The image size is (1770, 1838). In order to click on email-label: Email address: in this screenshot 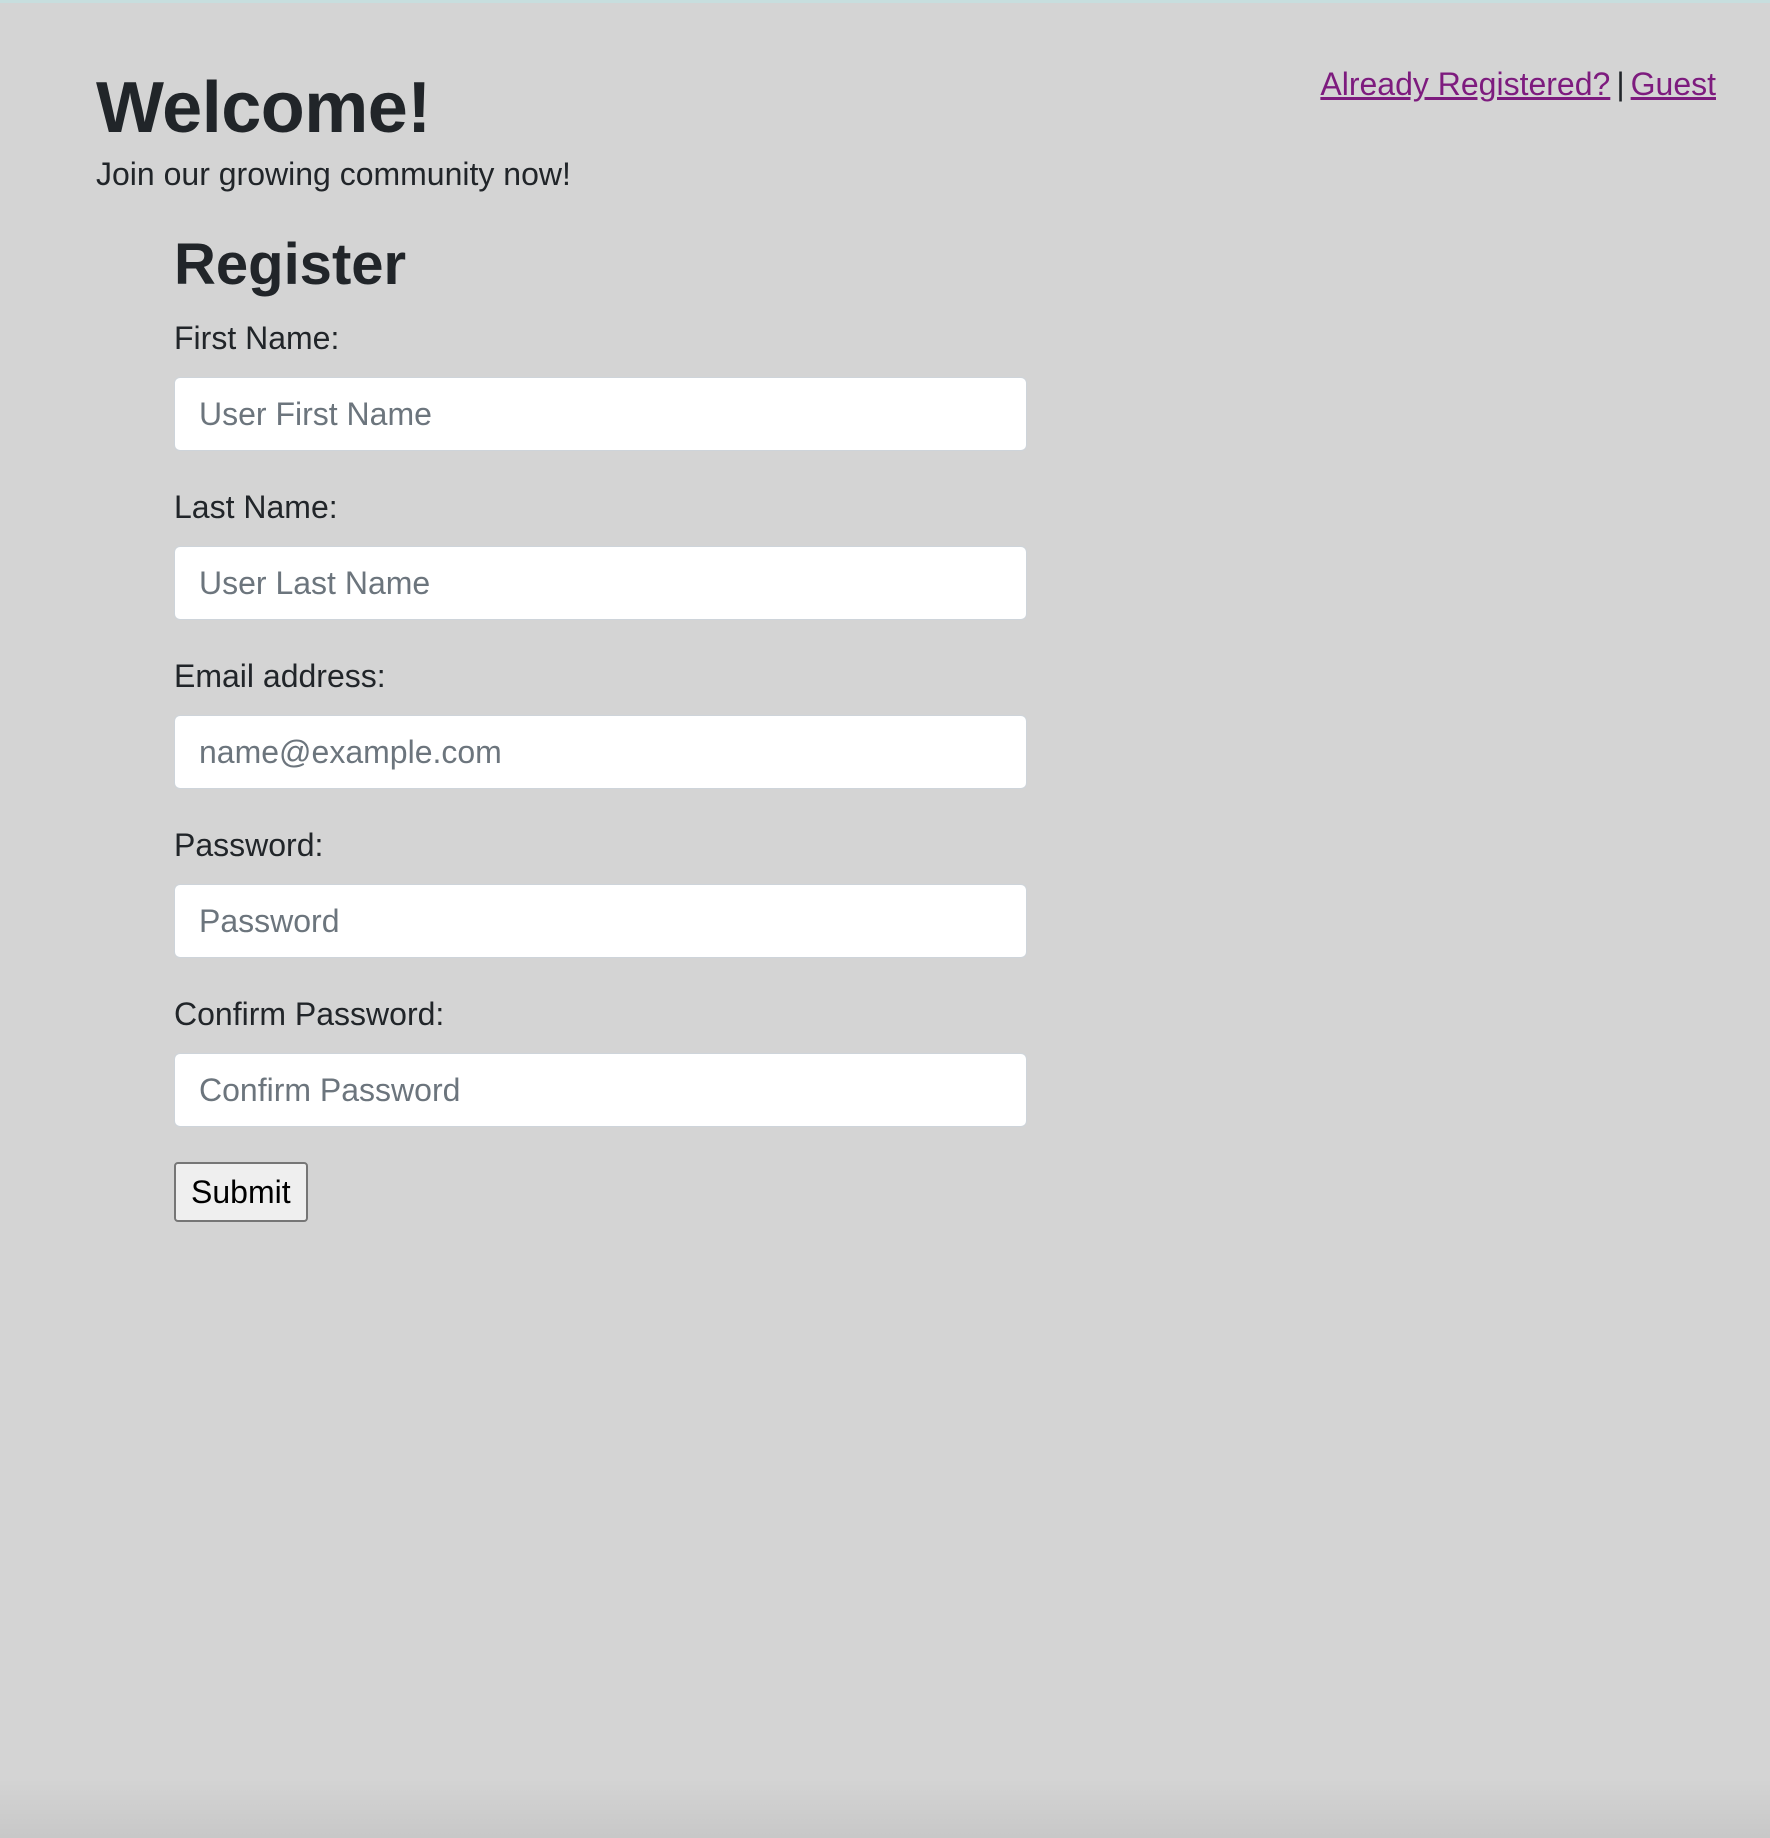, I will do `click(280, 676)`.